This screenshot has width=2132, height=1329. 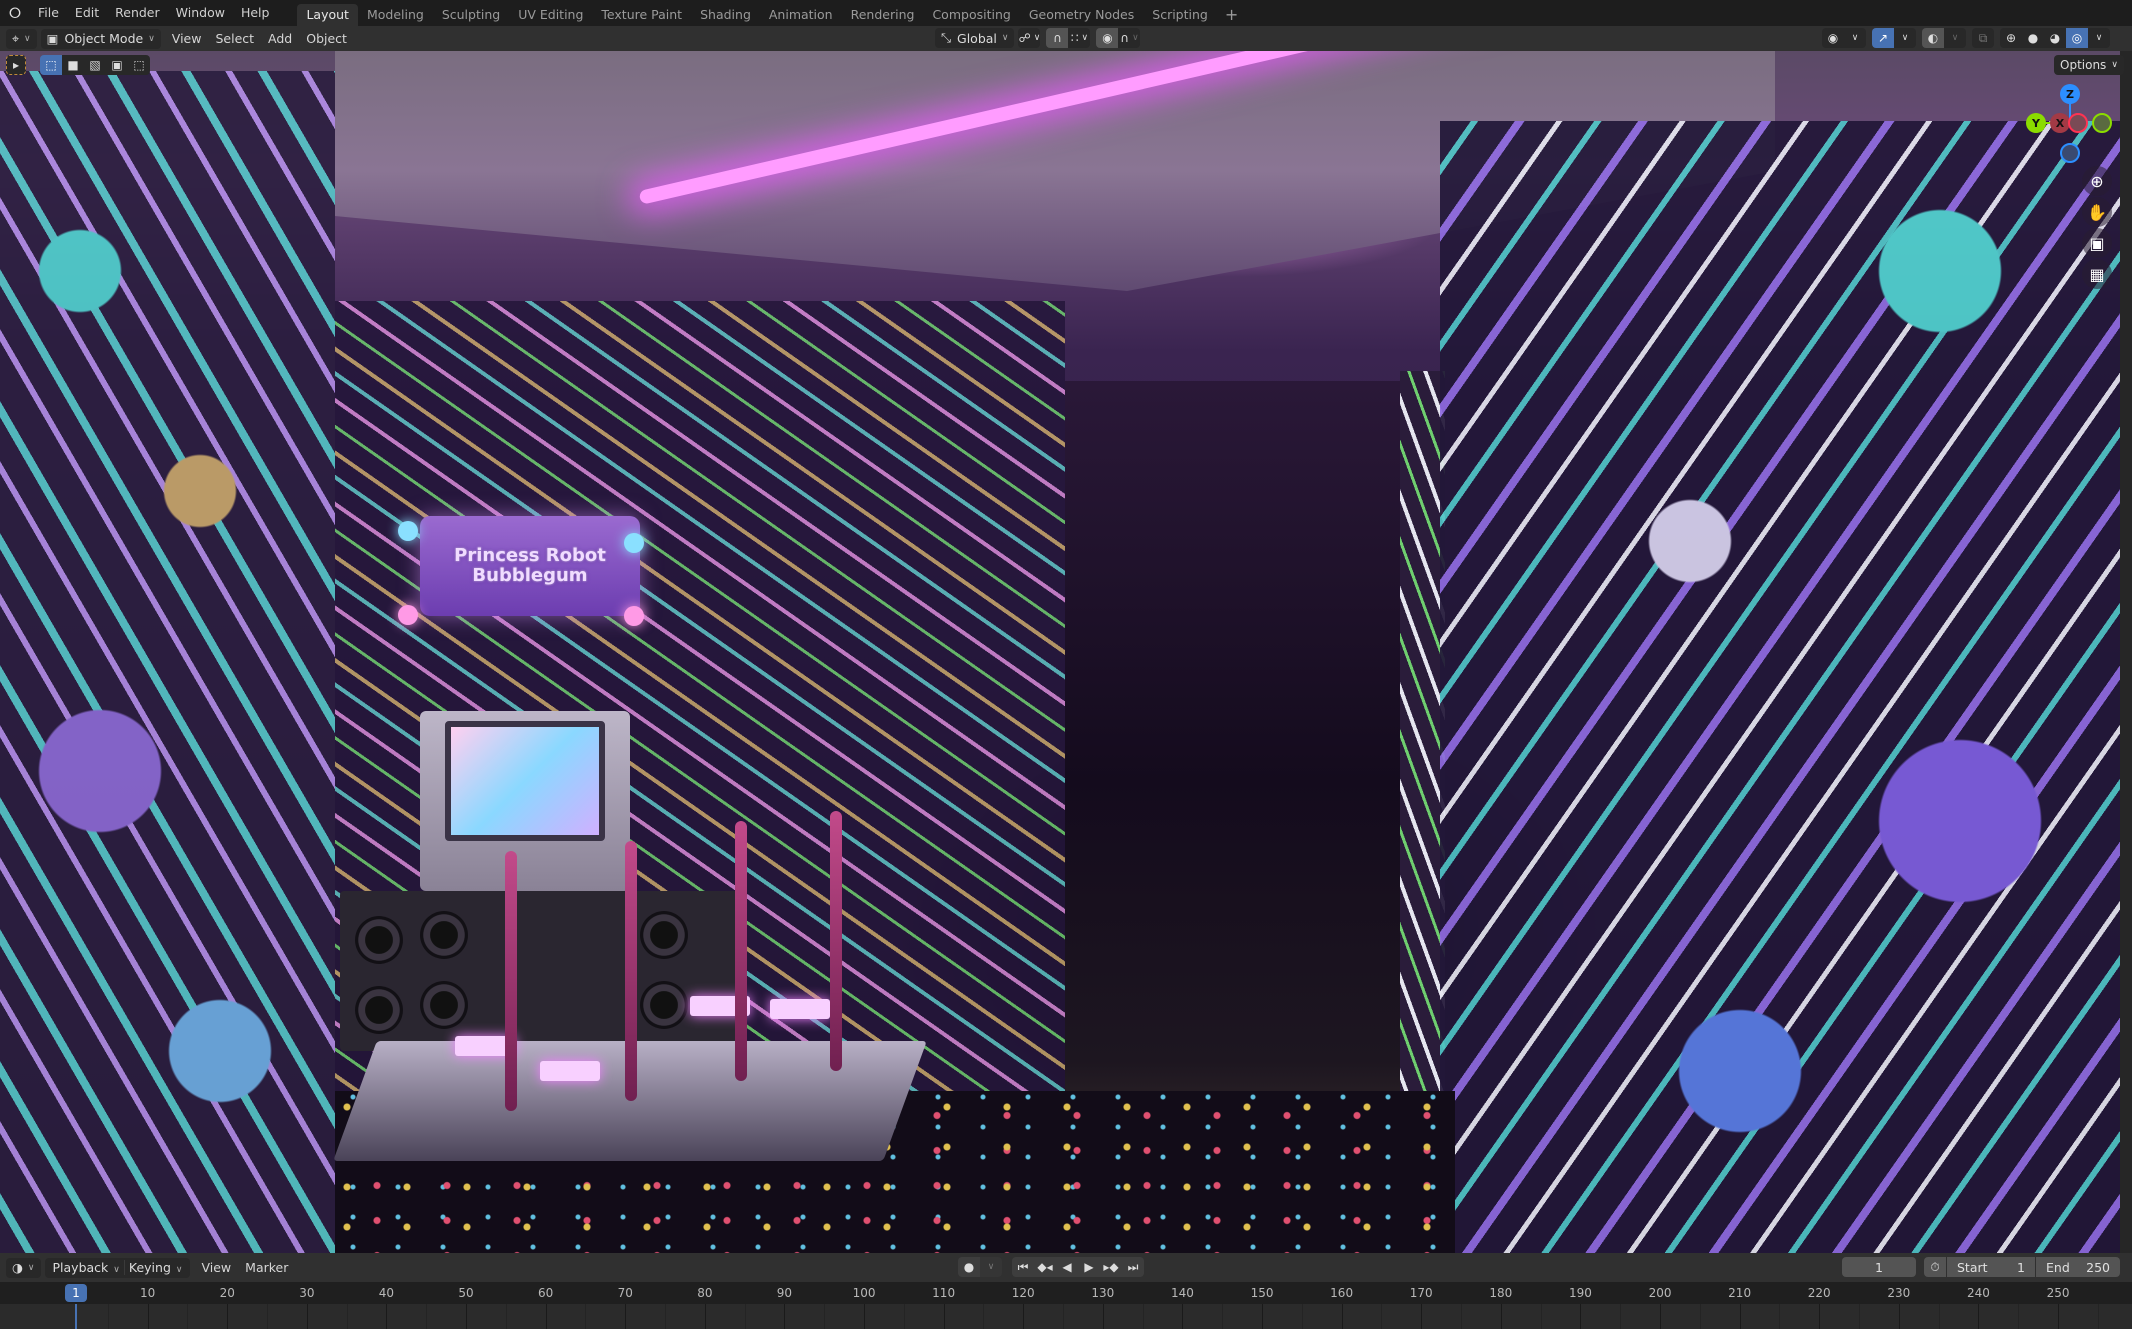 What do you see at coordinates (266, 1267) in the screenshot?
I see `menu-marker: Marker` at bounding box center [266, 1267].